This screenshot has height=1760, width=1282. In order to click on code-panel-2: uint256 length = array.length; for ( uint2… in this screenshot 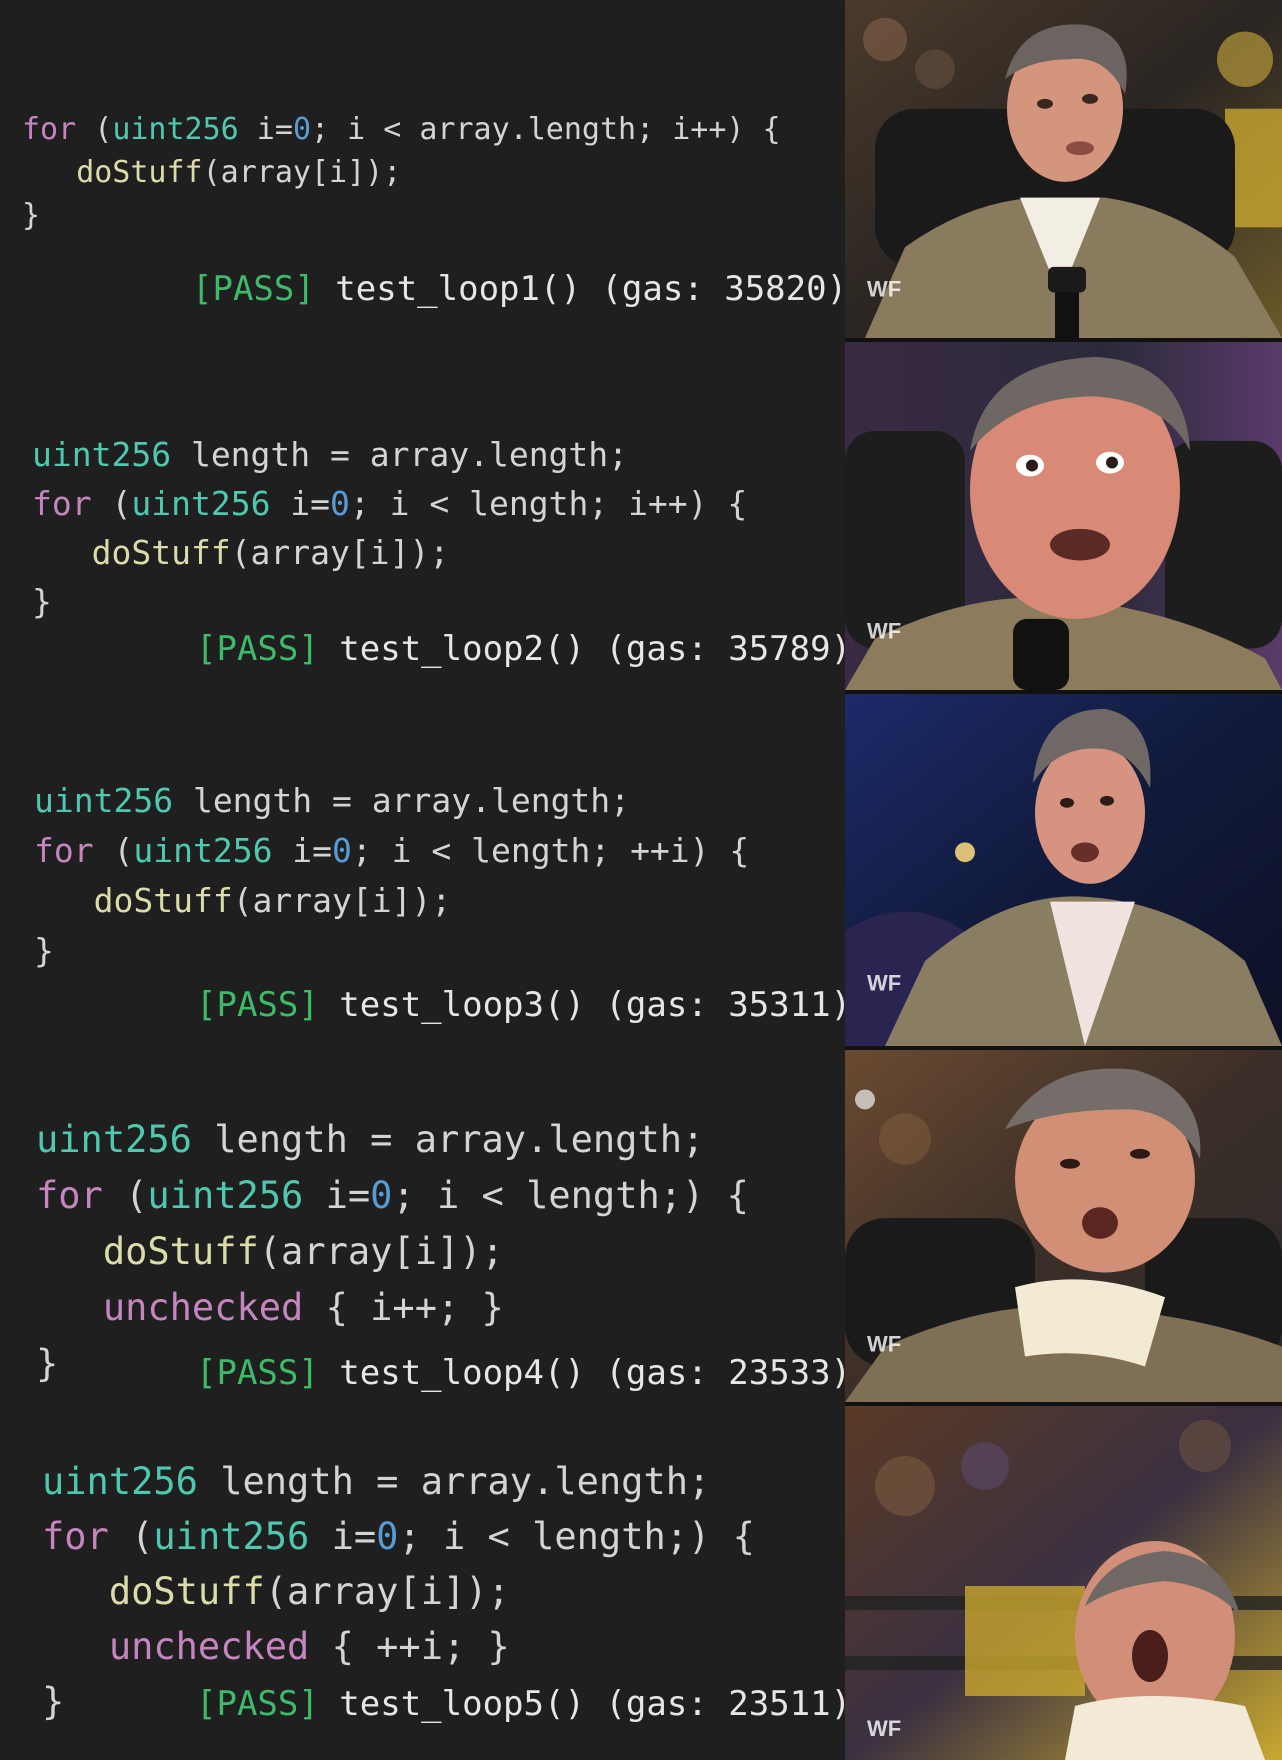, I will do `click(425, 518)`.